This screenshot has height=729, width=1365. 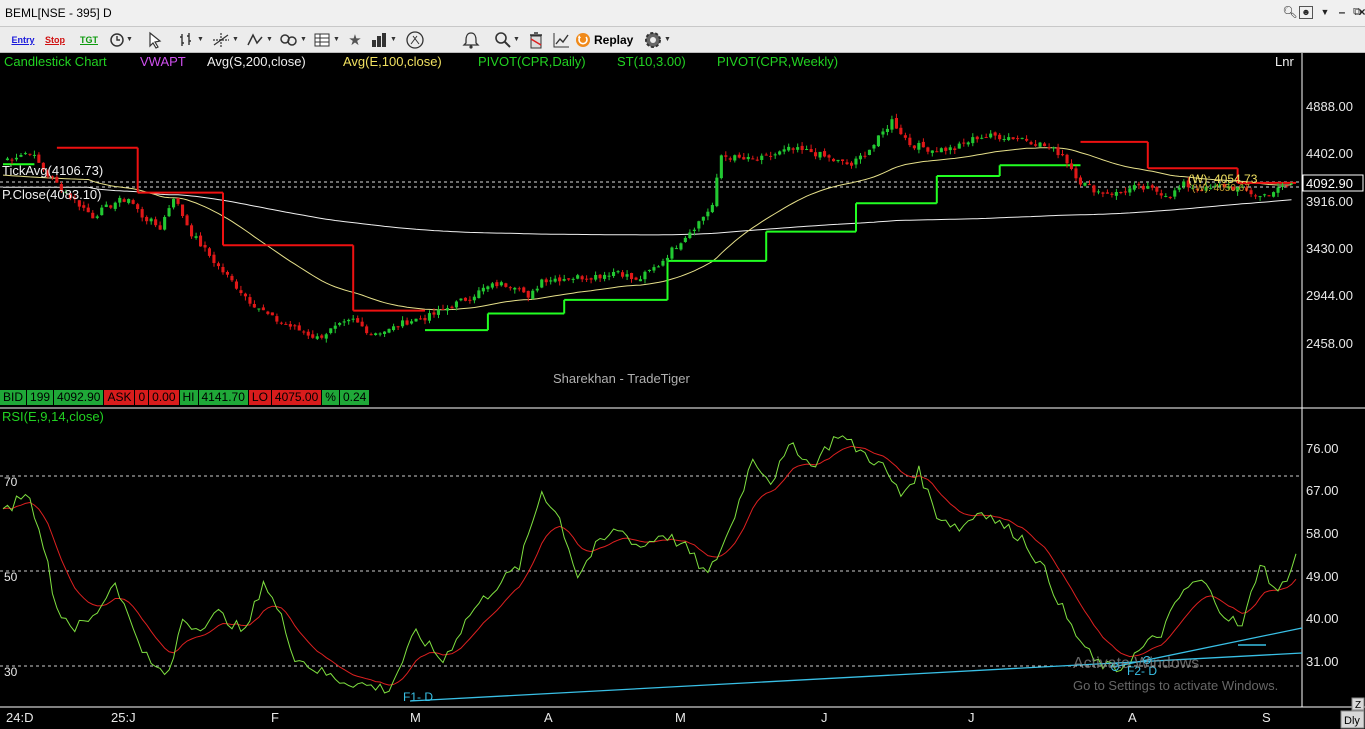 I want to click on stop-button: Stop, so click(x=55, y=39).